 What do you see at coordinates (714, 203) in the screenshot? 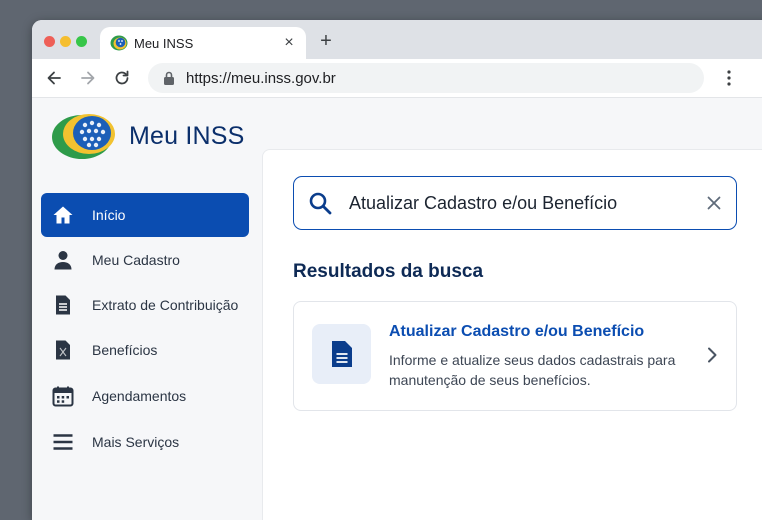
I see `clear-search-icon` at bounding box center [714, 203].